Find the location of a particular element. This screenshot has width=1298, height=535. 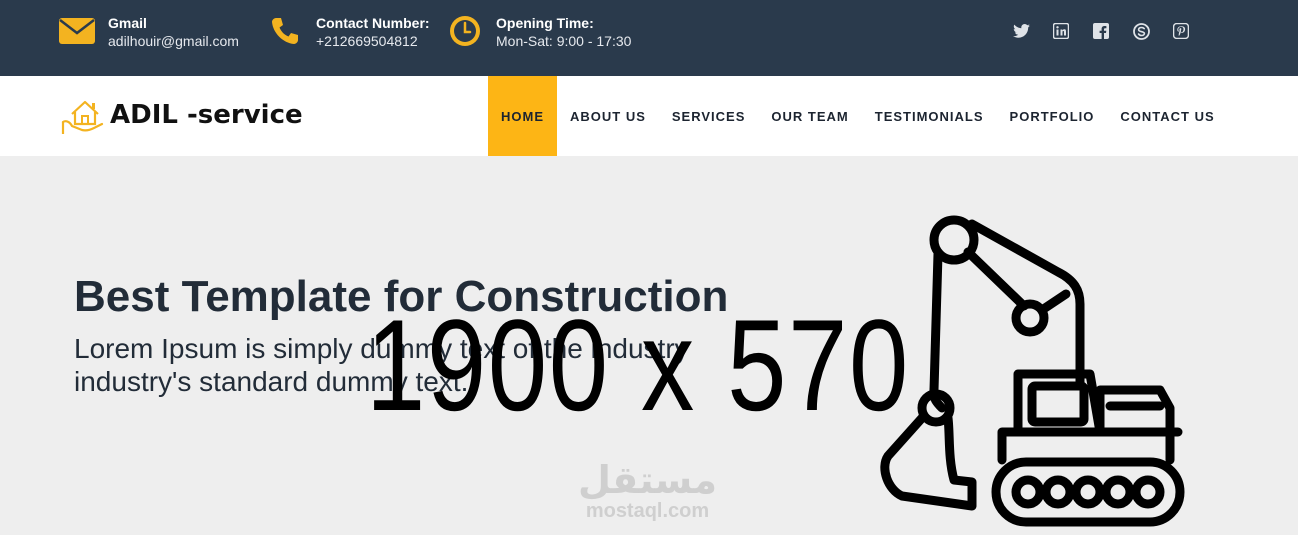

house-hand-logo-icon is located at coordinates (82, 117).